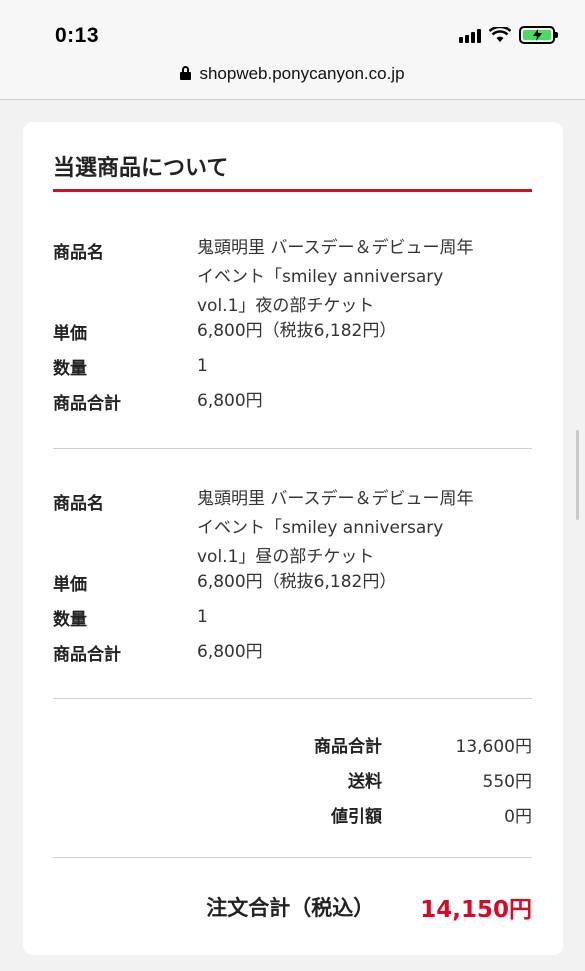 This screenshot has width=585, height=971. Describe the element at coordinates (292, 190) in the screenshot. I see `title-underline` at that location.